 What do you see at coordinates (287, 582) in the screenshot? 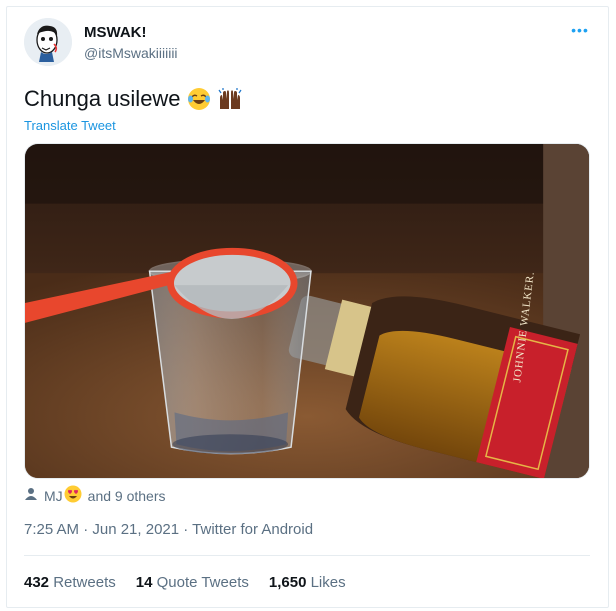
I see `likes-count: 1,650` at bounding box center [287, 582].